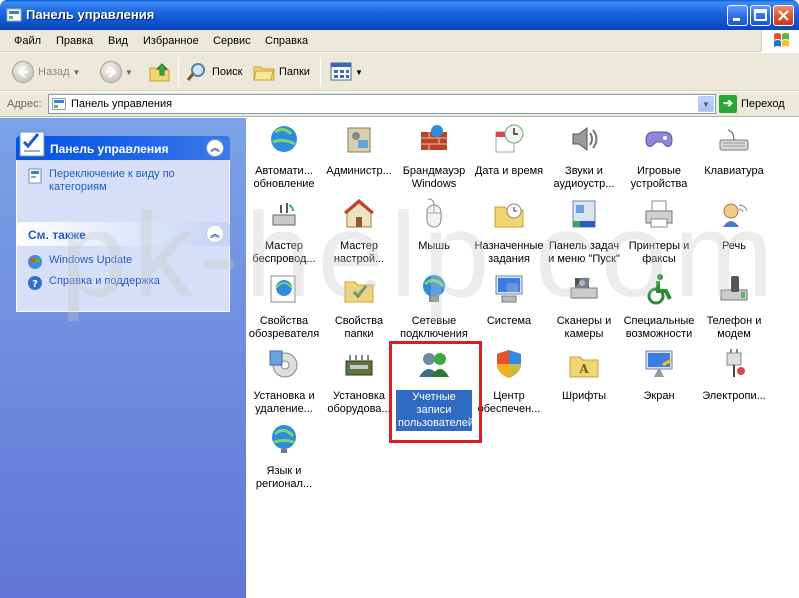 This screenshot has height=598, width=799. What do you see at coordinates (24, 104) in the screenshot?
I see `address-label: Адрес:` at bounding box center [24, 104].